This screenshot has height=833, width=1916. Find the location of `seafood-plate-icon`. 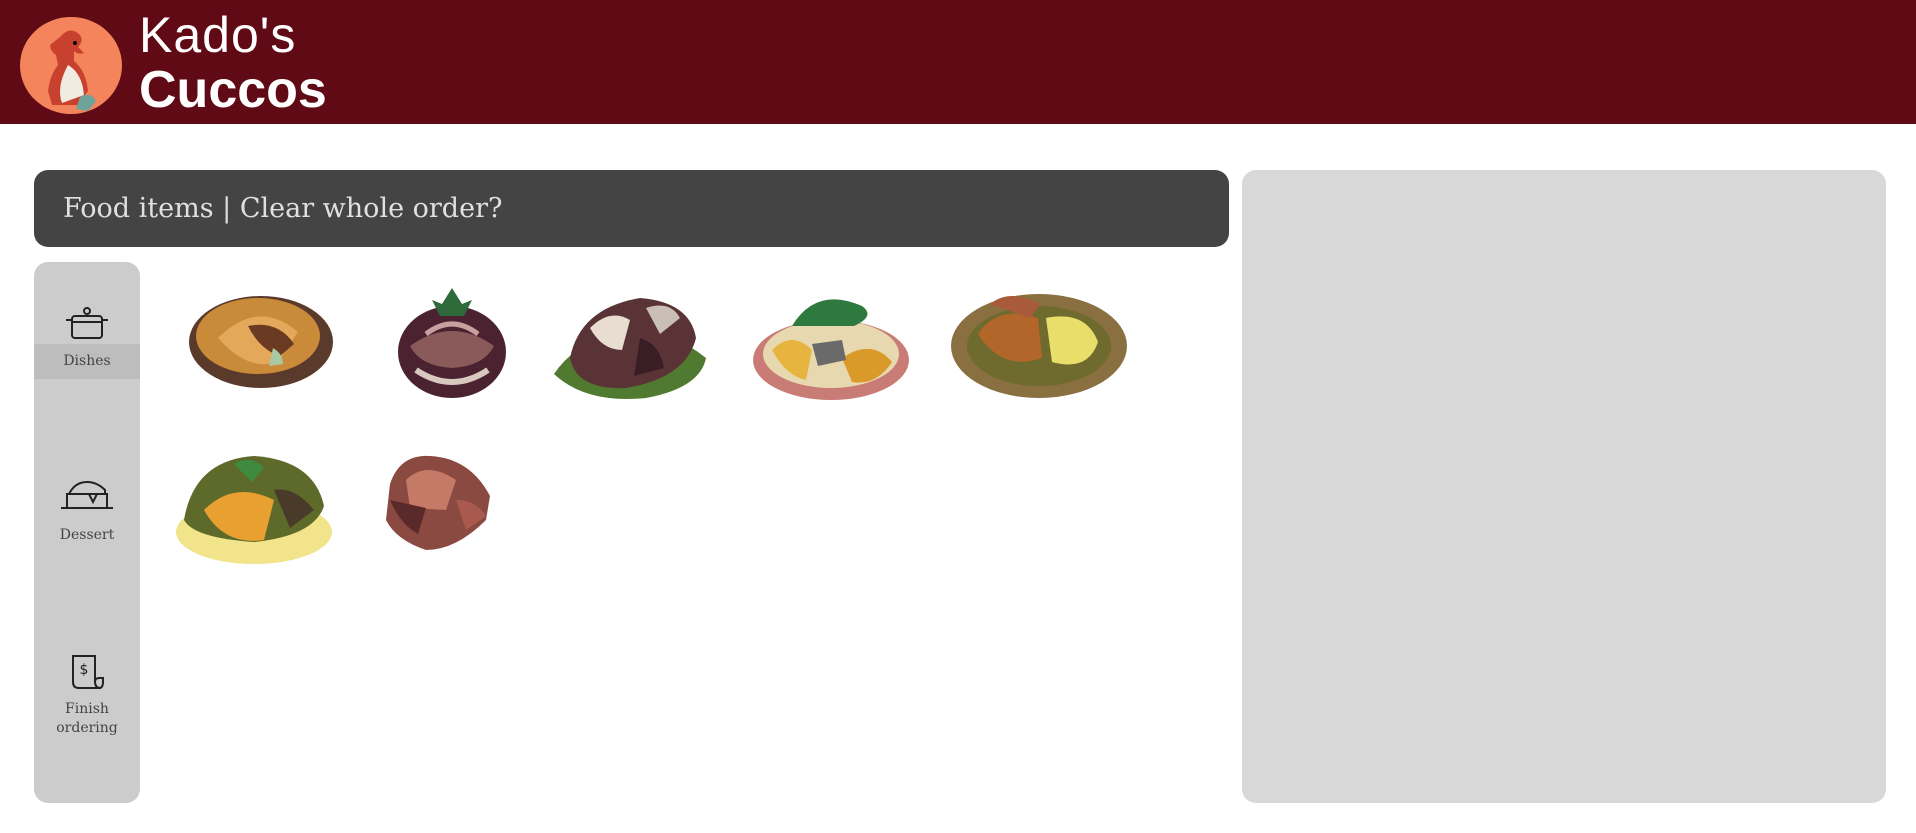

seafood-plate-icon is located at coordinates (831, 349).